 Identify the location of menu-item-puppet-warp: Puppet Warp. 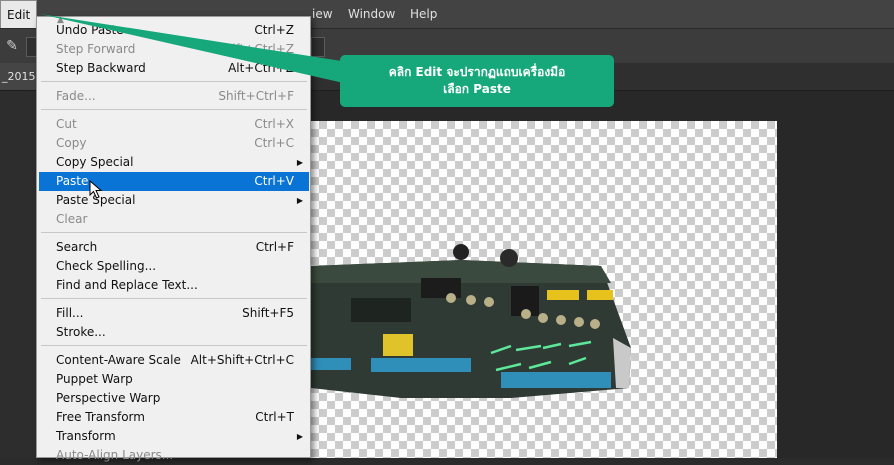
(174, 379).